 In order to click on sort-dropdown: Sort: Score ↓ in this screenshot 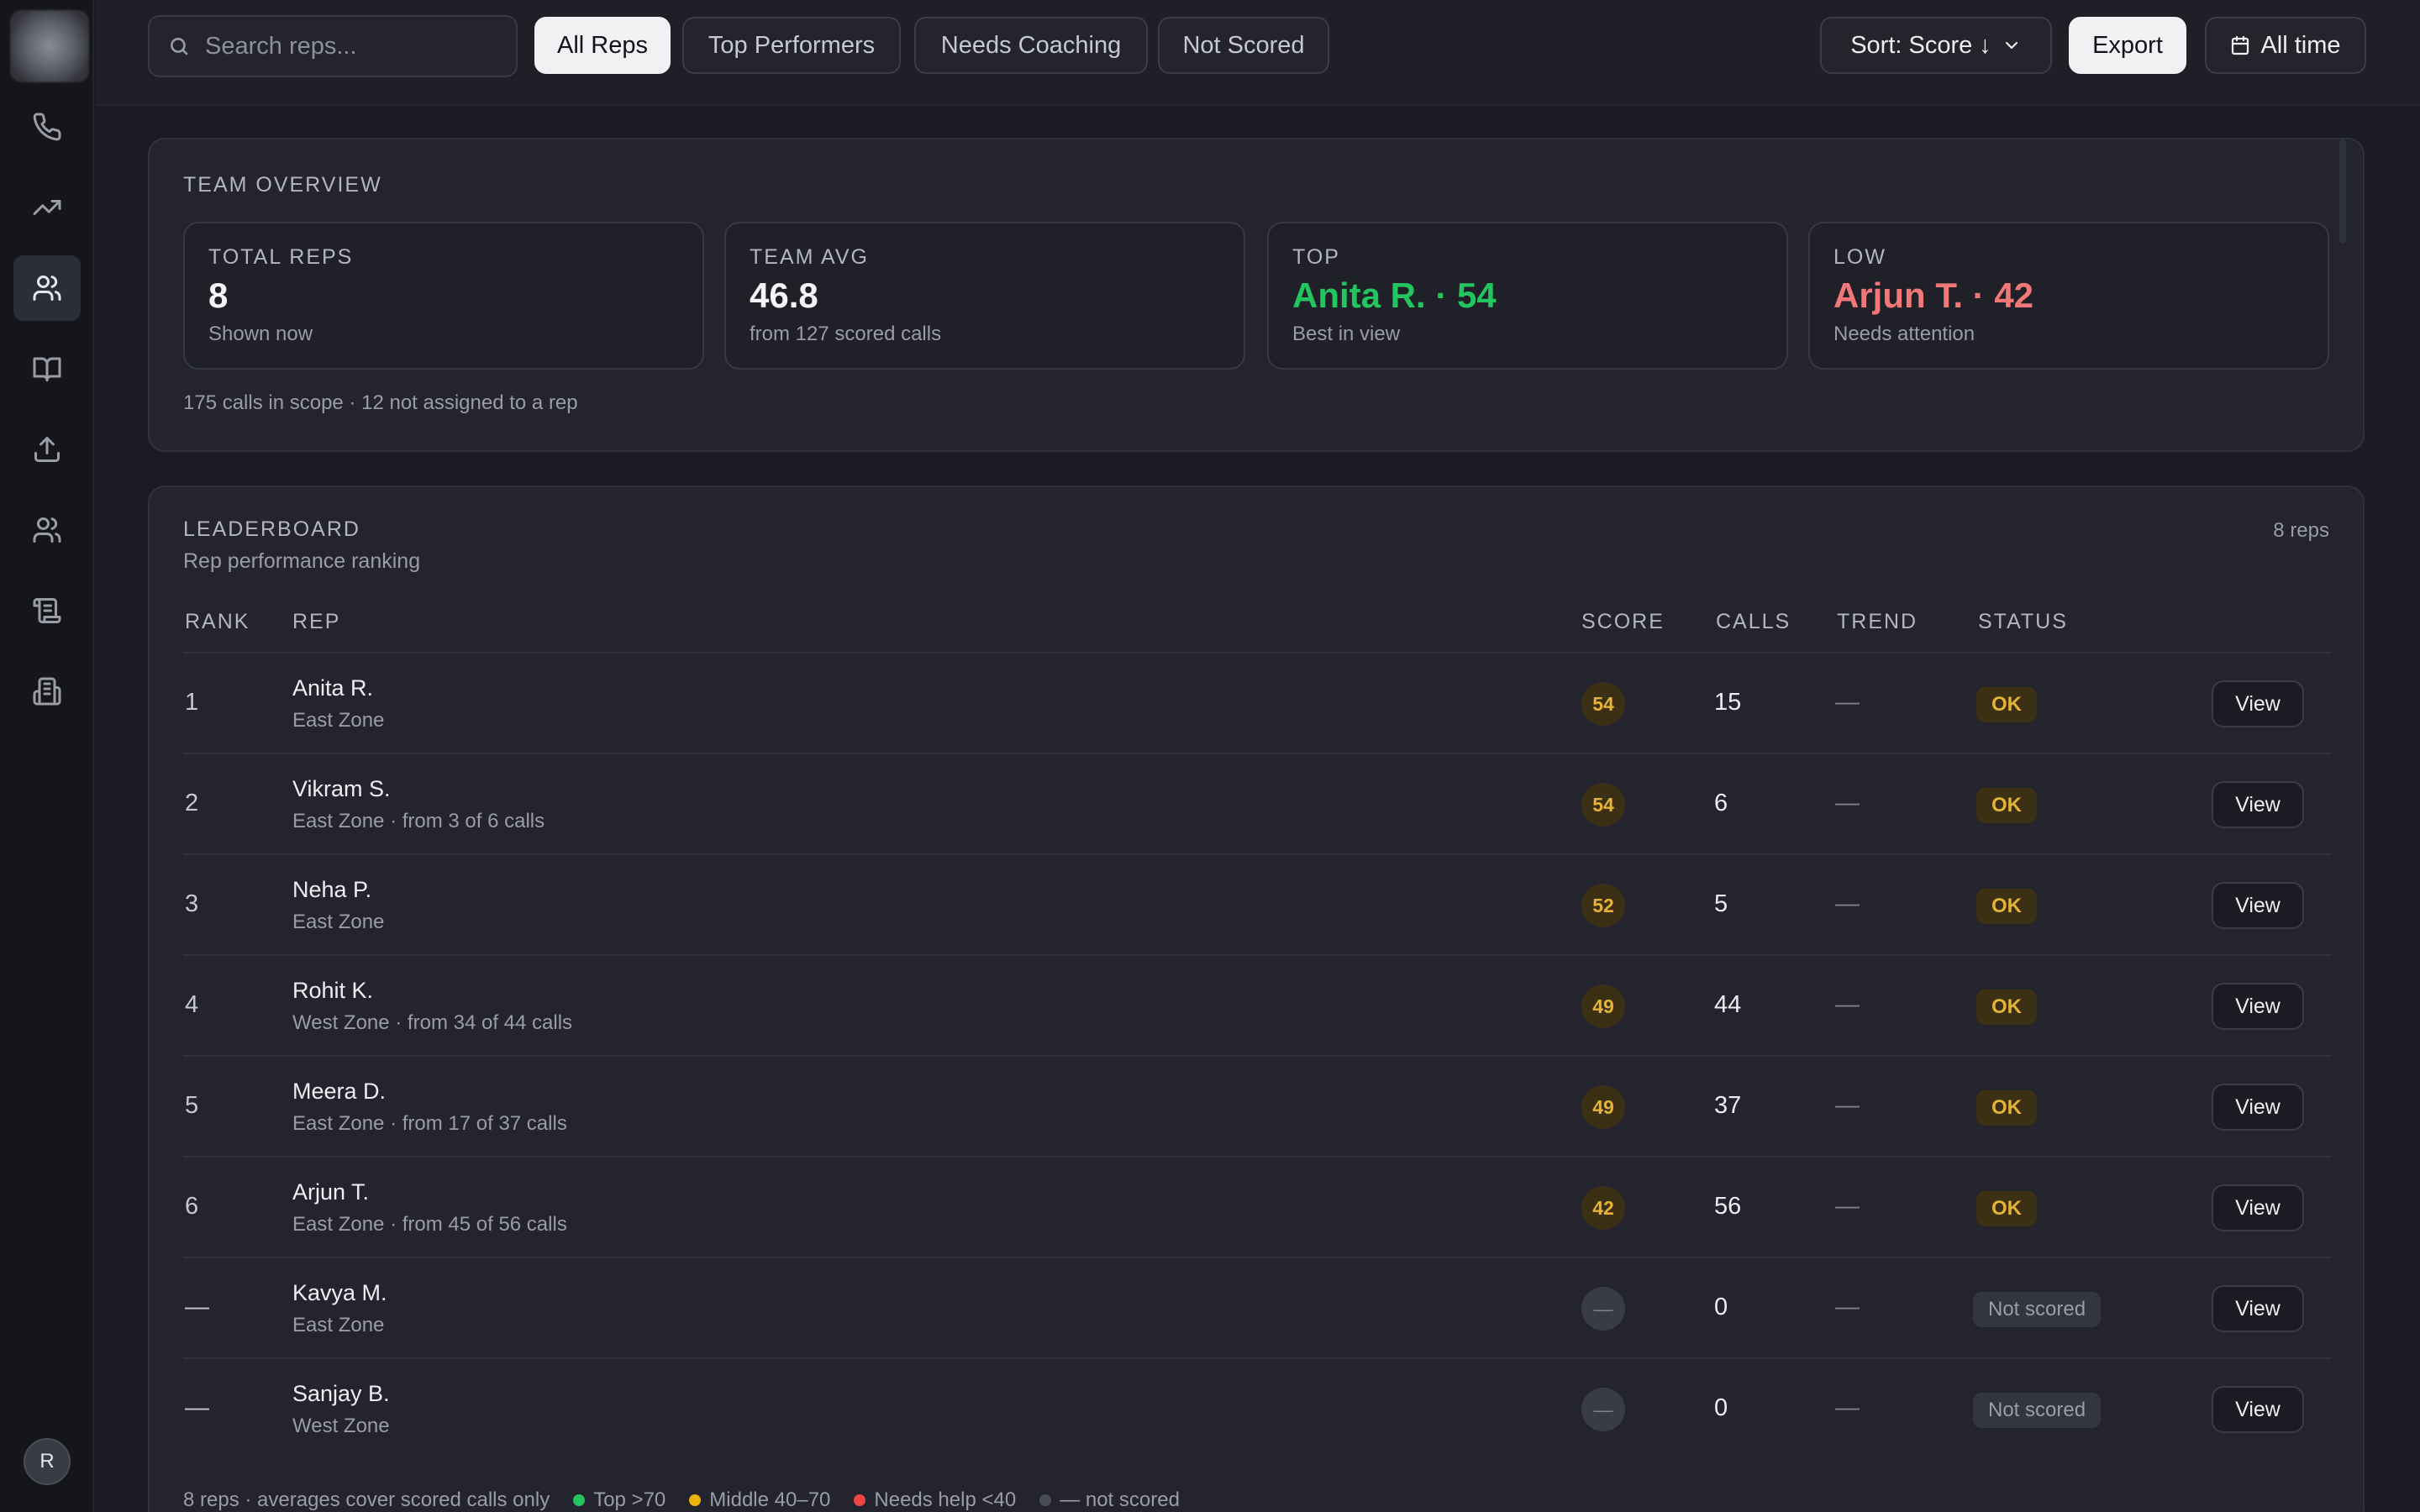, I will do `click(1936, 45)`.